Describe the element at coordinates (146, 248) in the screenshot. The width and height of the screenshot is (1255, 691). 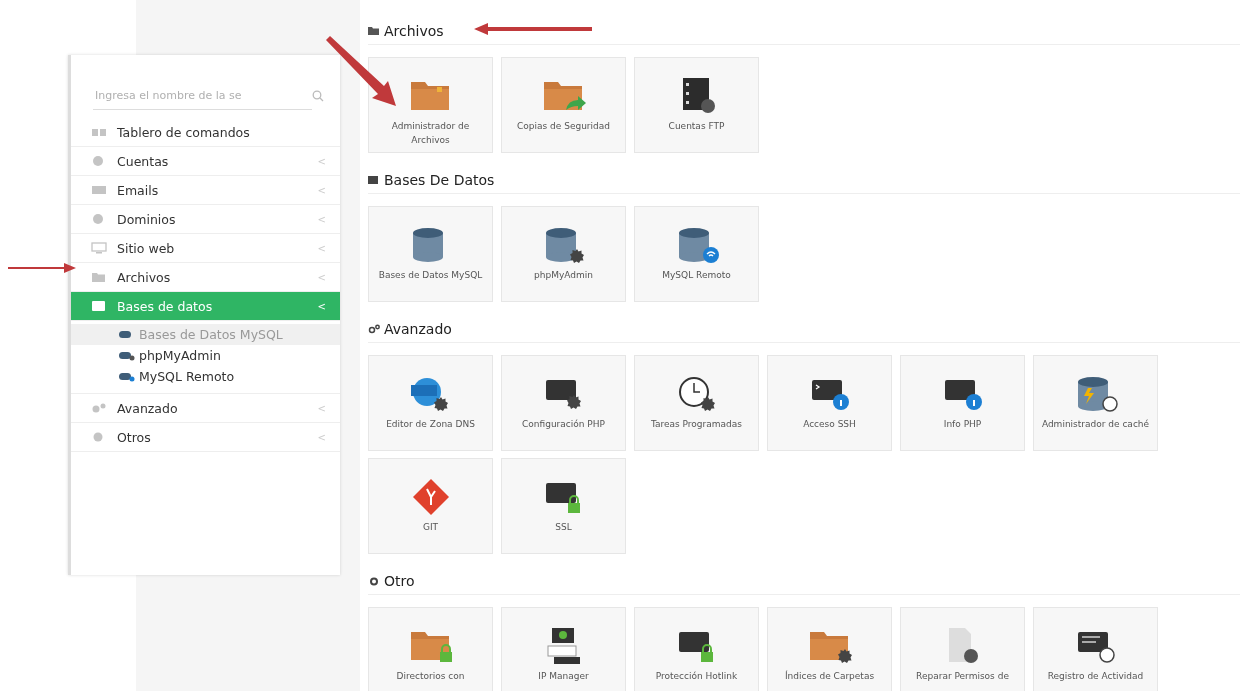
I see `sidebar-label: Sitio web` at that location.